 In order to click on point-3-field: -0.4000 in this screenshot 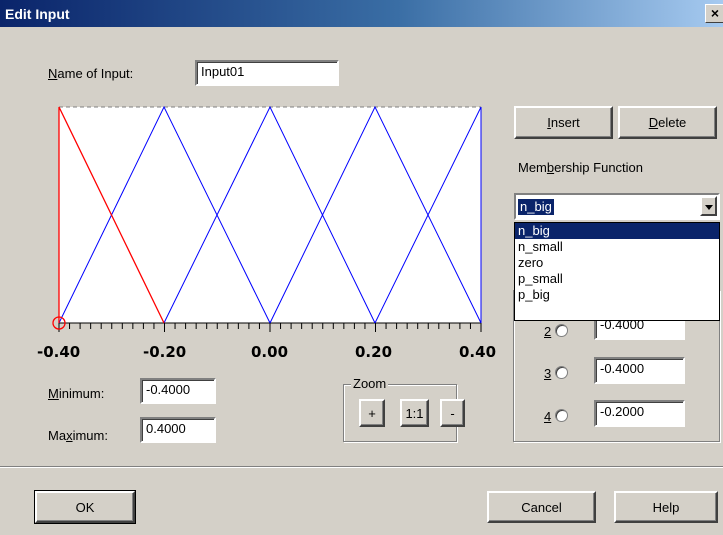, I will do `click(639, 370)`.